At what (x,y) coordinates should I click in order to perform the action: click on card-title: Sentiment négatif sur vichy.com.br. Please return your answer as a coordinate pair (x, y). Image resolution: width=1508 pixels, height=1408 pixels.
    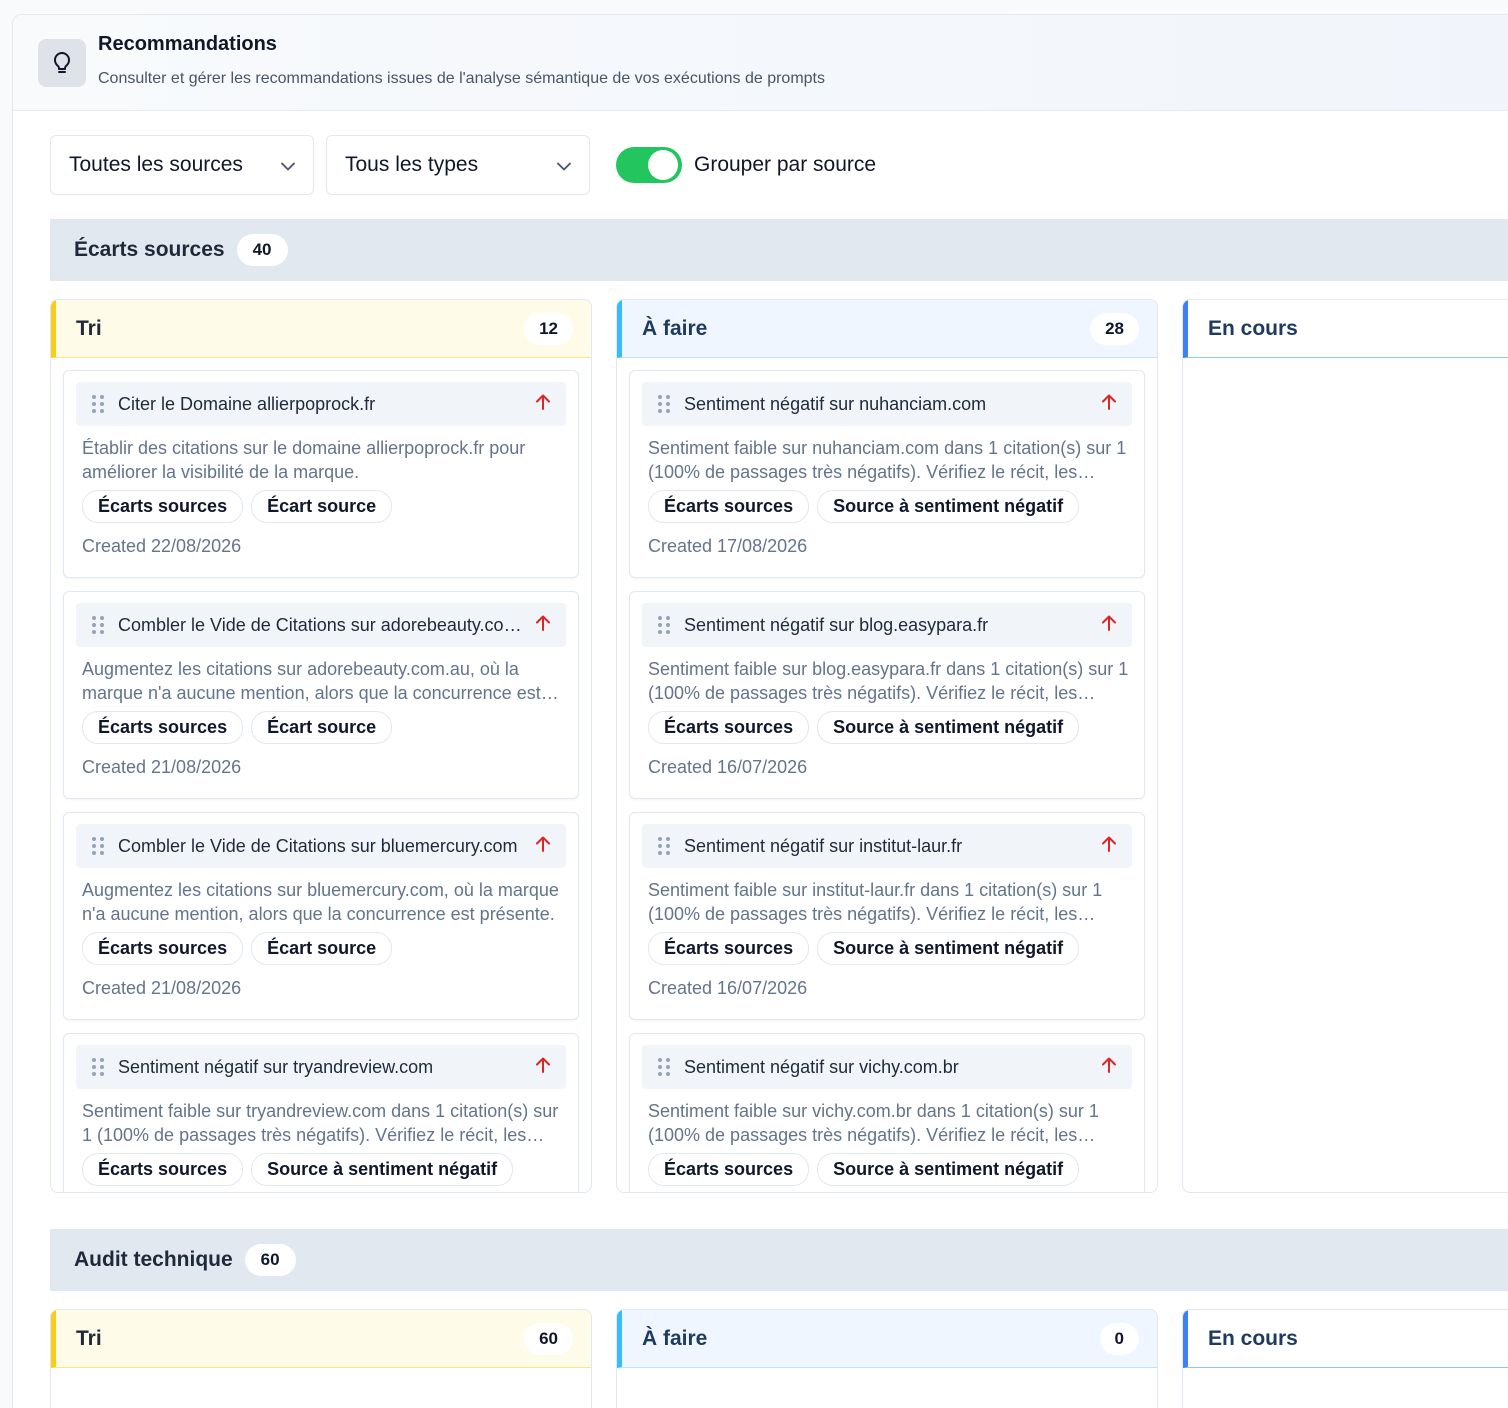
    Looking at the image, I should click on (887, 1067).